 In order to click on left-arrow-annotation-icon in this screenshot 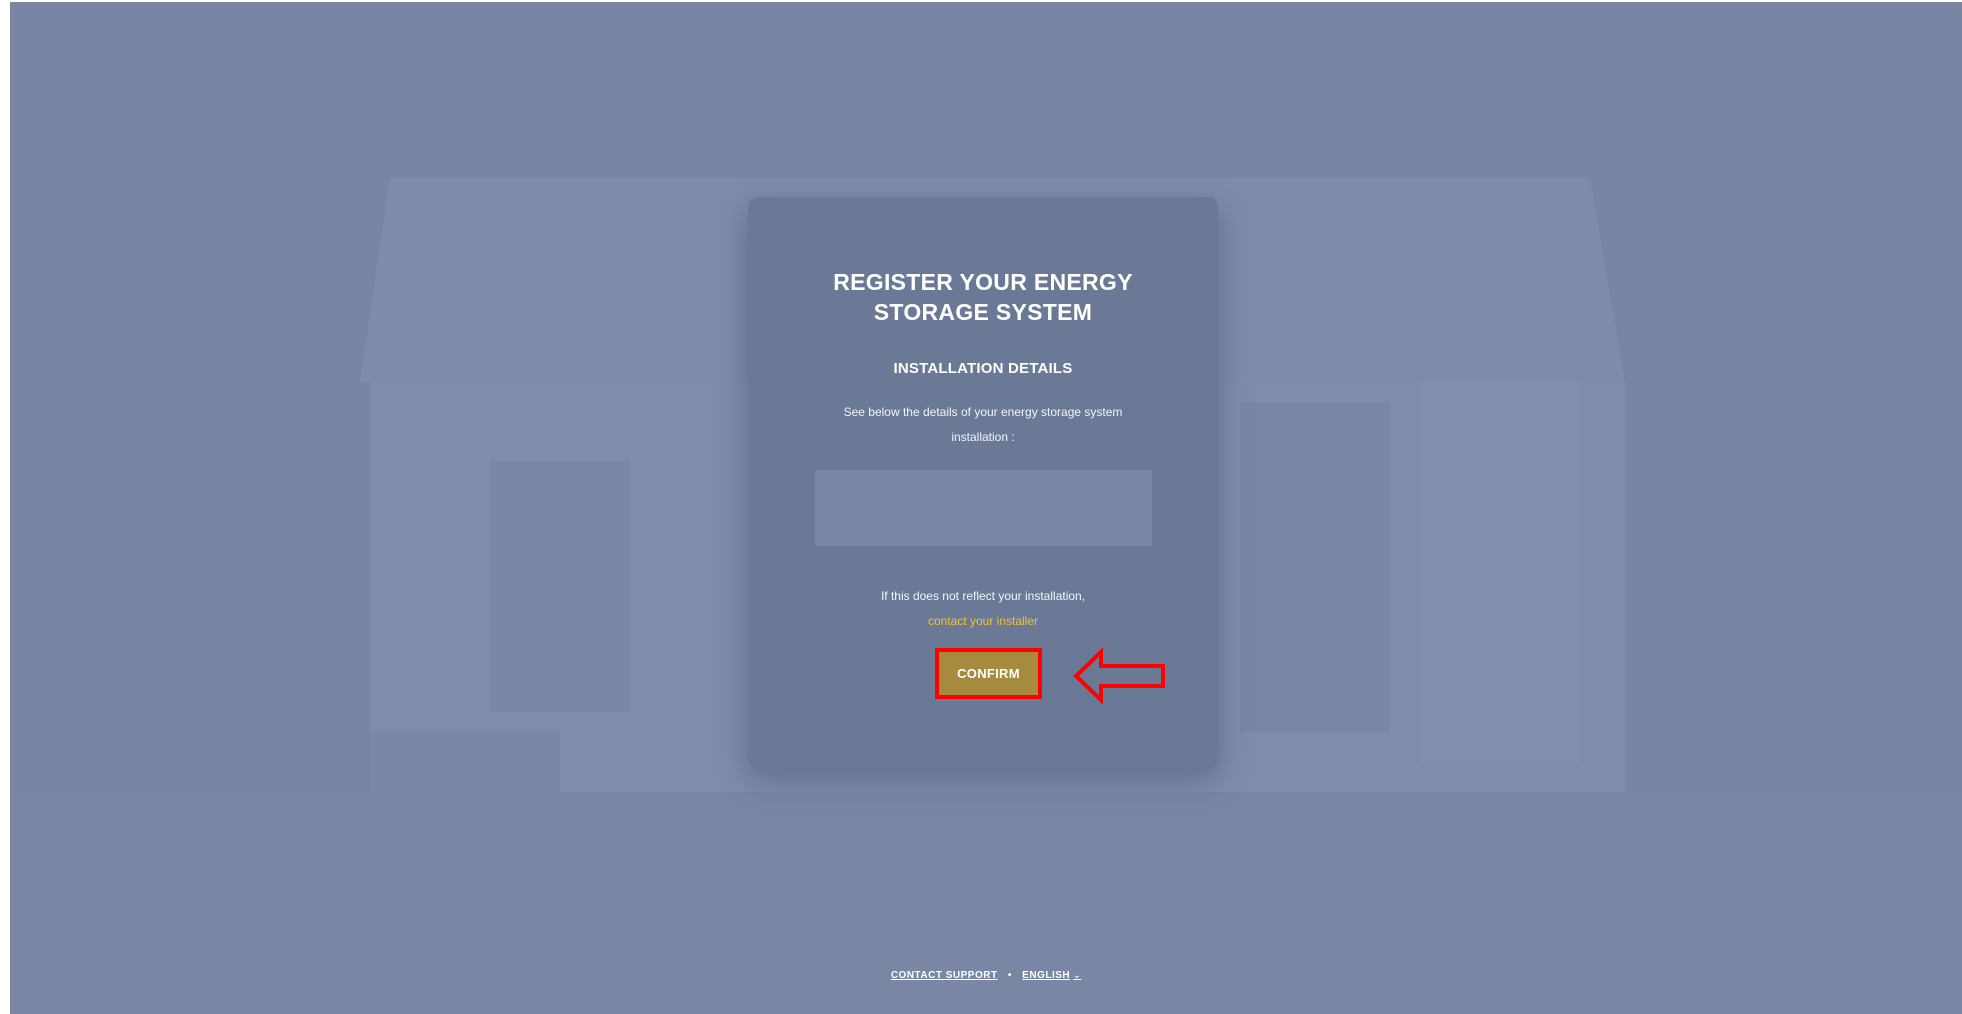, I will do `click(1119, 676)`.